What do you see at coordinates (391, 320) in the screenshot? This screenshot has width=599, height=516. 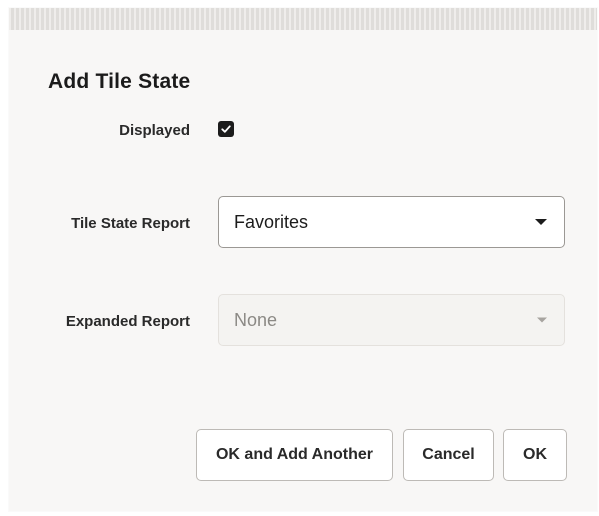 I see `expanded-report-select: None` at bounding box center [391, 320].